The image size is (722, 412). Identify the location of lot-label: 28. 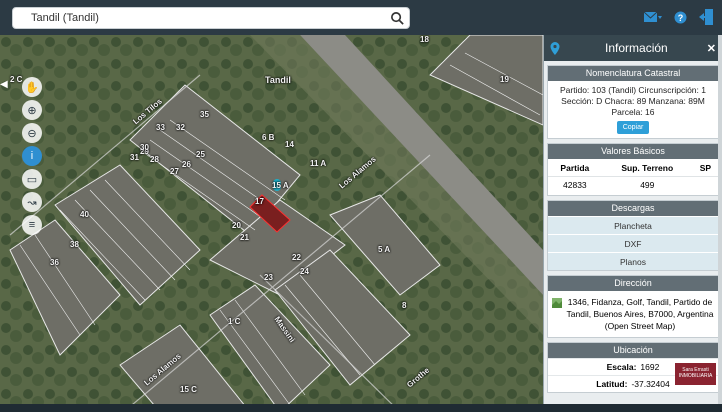
(154, 159).